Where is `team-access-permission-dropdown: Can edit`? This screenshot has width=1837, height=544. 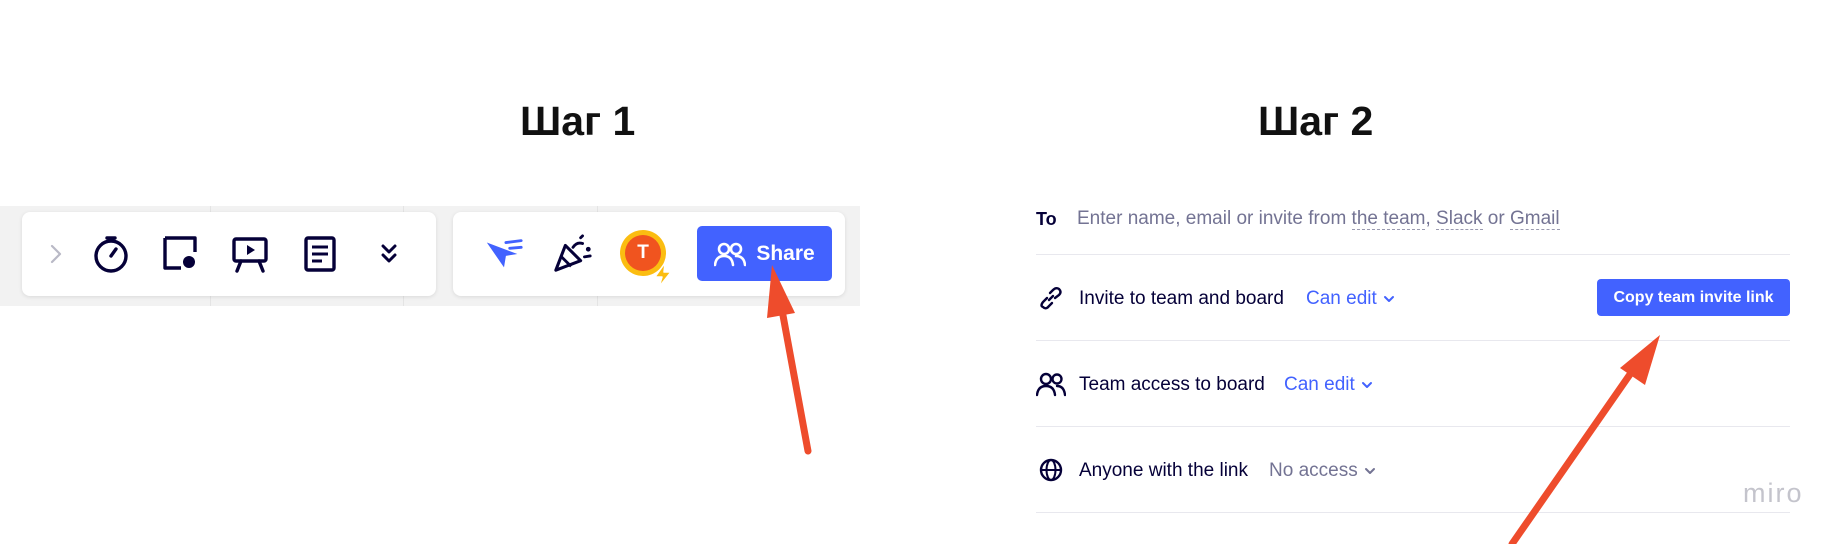
team-access-permission-dropdown: Can edit is located at coordinates (1328, 385).